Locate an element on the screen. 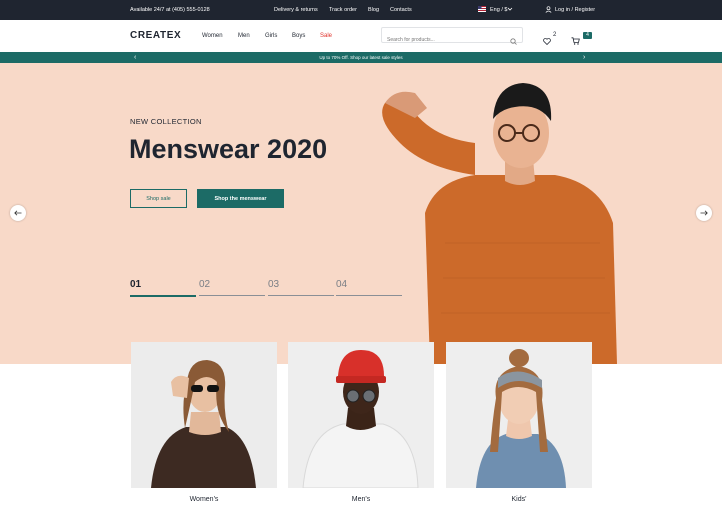 This screenshot has width=722, height=525. slide-indicator-04: 04 is located at coordinates (341, 284).